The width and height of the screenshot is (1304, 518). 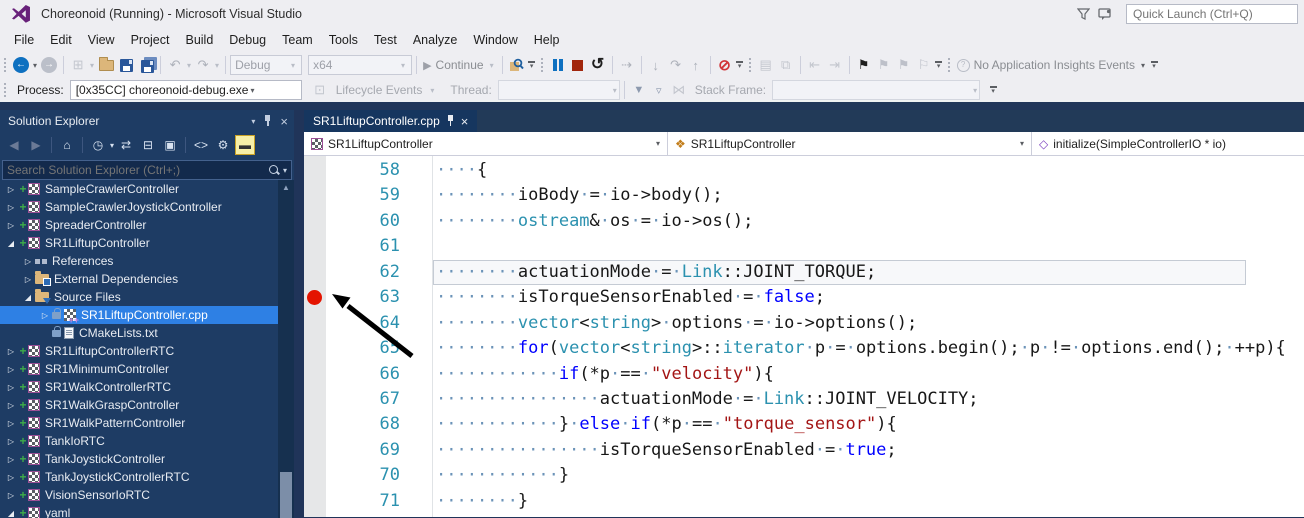 What do you see at coordinates (203, 65) in the screenshot?
I see `redo-button: ↷` at bounding box center [203, 65].